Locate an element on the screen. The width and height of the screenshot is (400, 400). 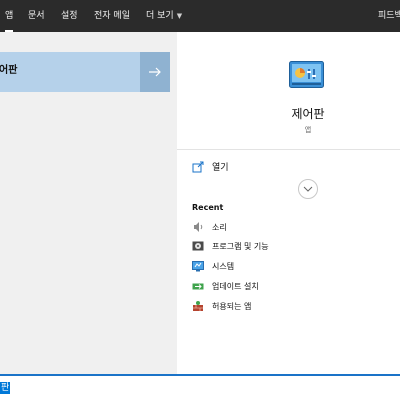
tab-apps: 앱 is located at coordinates (9, 16).